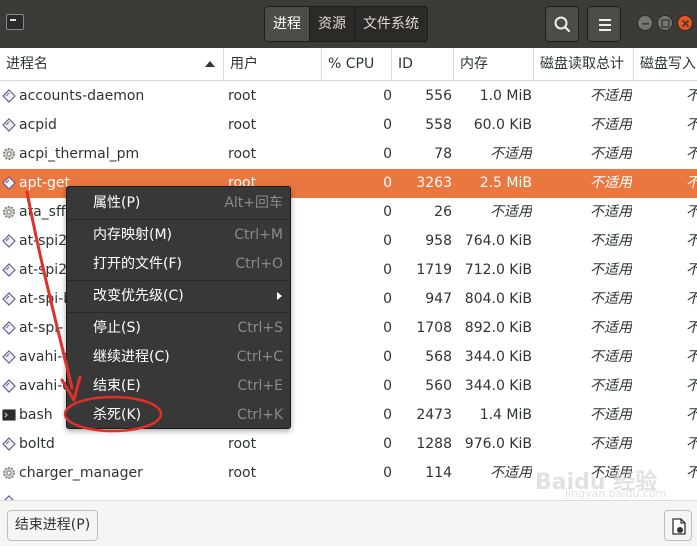 The image size is (697, 546). Describe the element at coordinates (438, 241) in the screenshot. I see `process-id: 958` at that location.